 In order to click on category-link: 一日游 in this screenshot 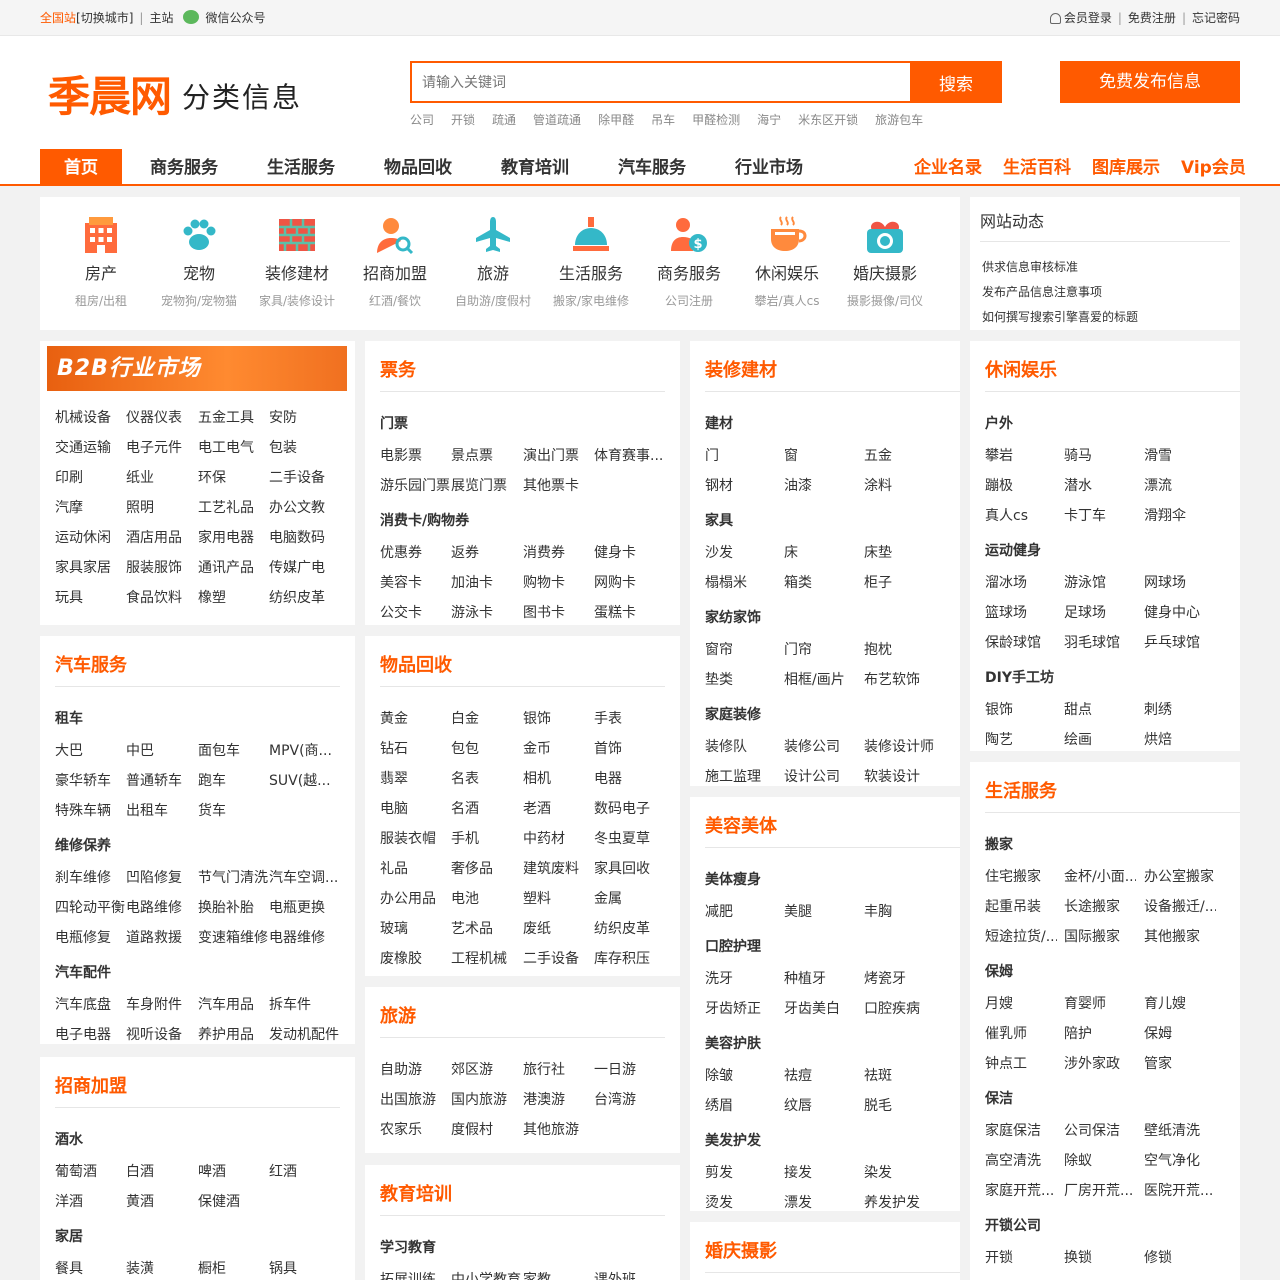, I will do `click(630, 1069)`.